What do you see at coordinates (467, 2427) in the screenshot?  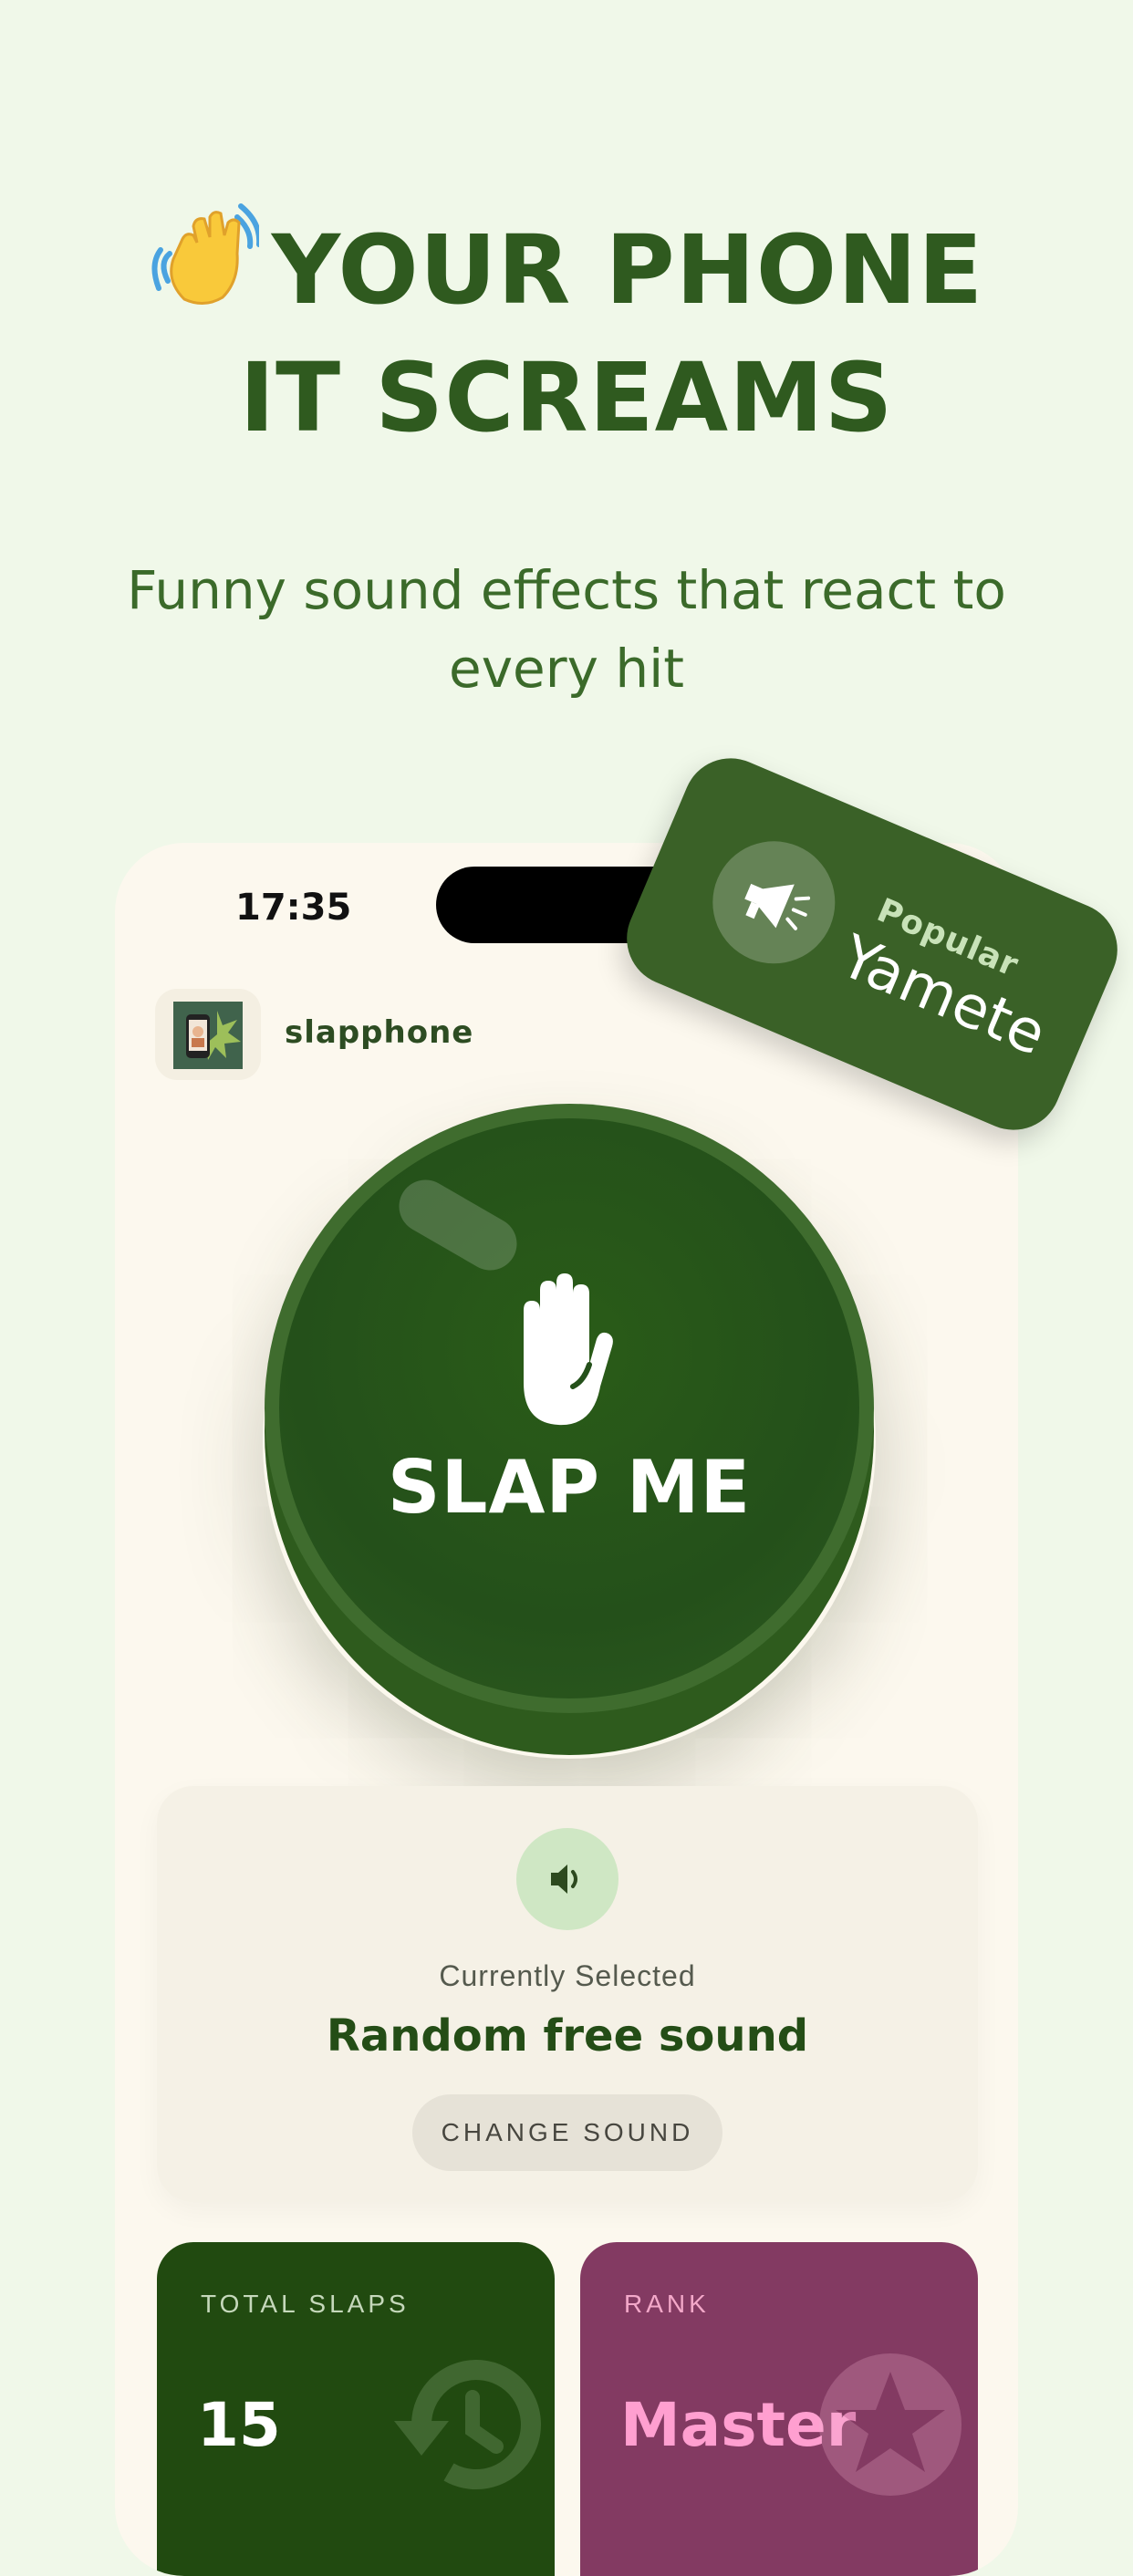 I see `history-icon` at bounding box center [467, 2427].